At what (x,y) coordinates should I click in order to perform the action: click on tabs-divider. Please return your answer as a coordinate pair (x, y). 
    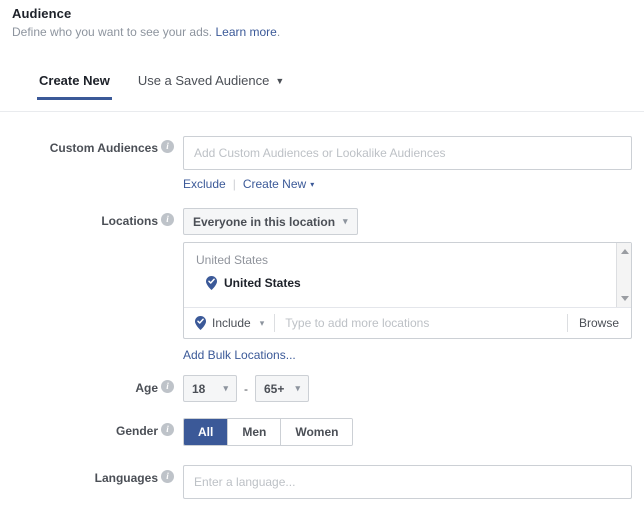
    Looking at the image, I should click on (322, 111).